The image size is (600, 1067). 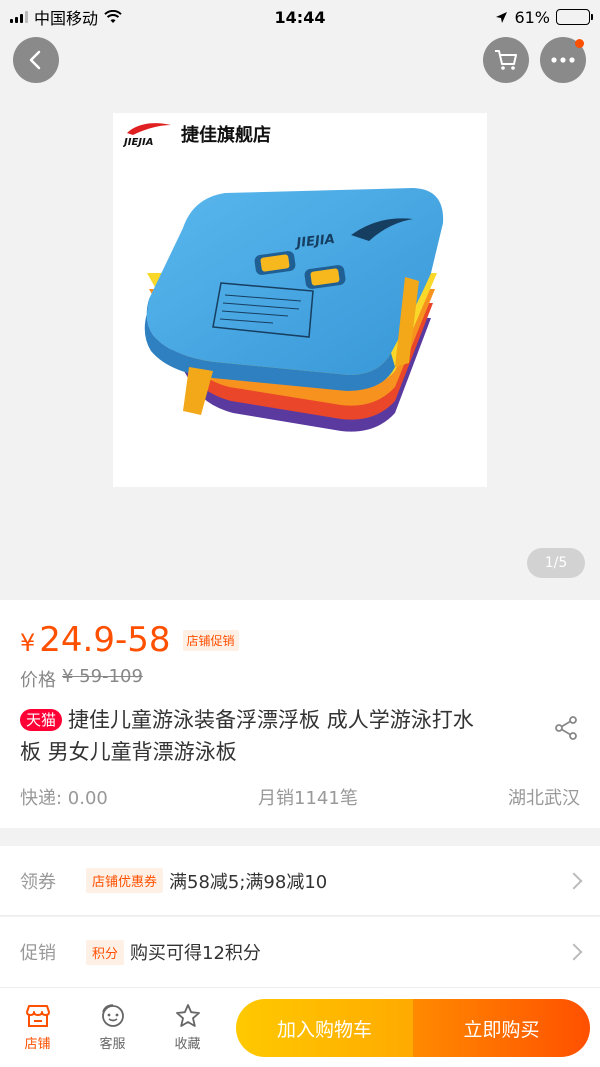 I want to click on buy-now-button: 立即购买, so click(x=501, y=1028).